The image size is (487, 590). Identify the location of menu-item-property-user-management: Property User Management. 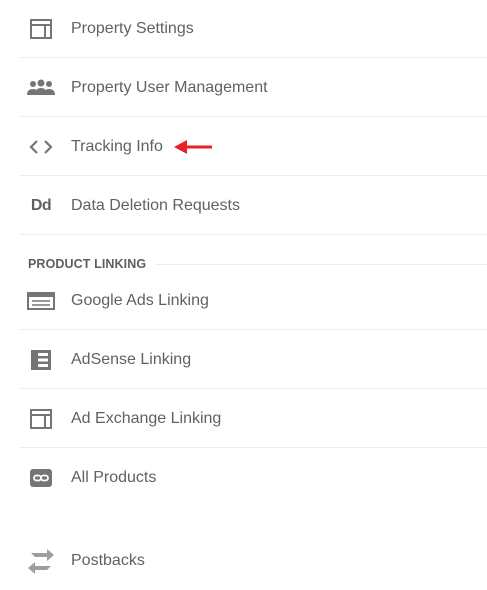
(253, 88).